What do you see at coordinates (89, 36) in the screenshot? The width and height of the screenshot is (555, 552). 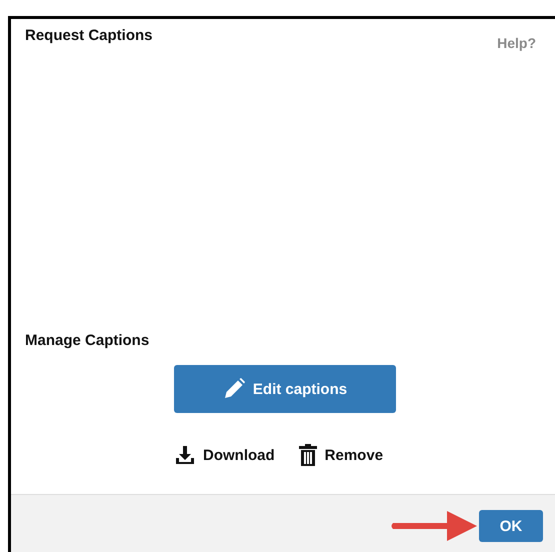 I see `dialog-title: Request Captions` at bounding box center [89, 36].